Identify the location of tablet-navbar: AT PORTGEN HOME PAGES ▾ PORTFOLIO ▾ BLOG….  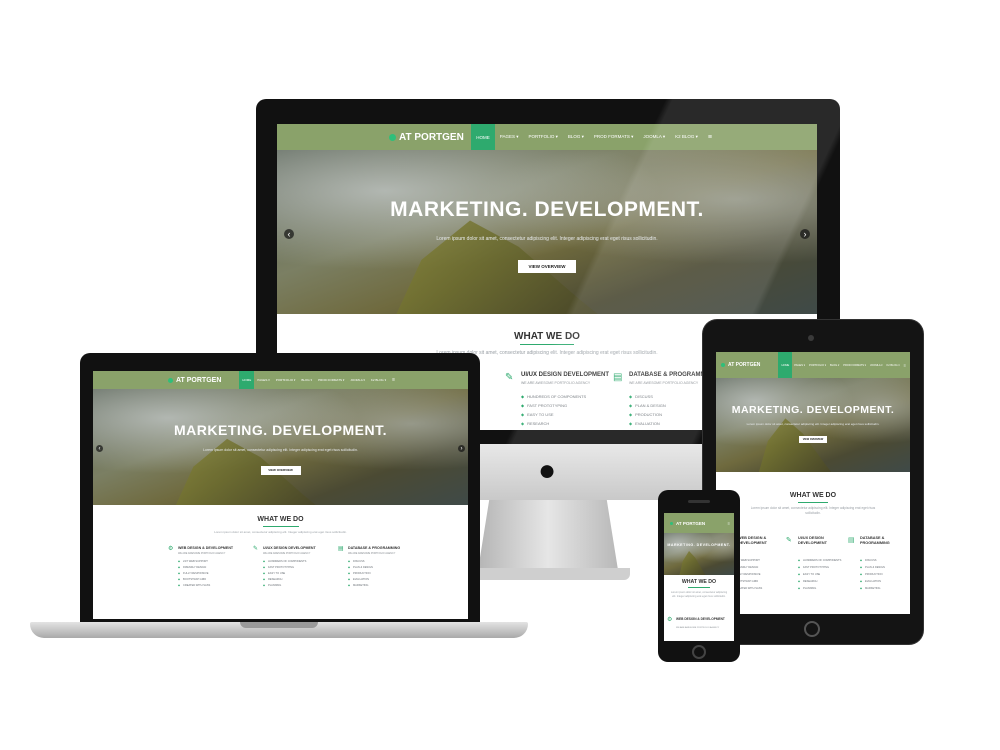
(813, 365).